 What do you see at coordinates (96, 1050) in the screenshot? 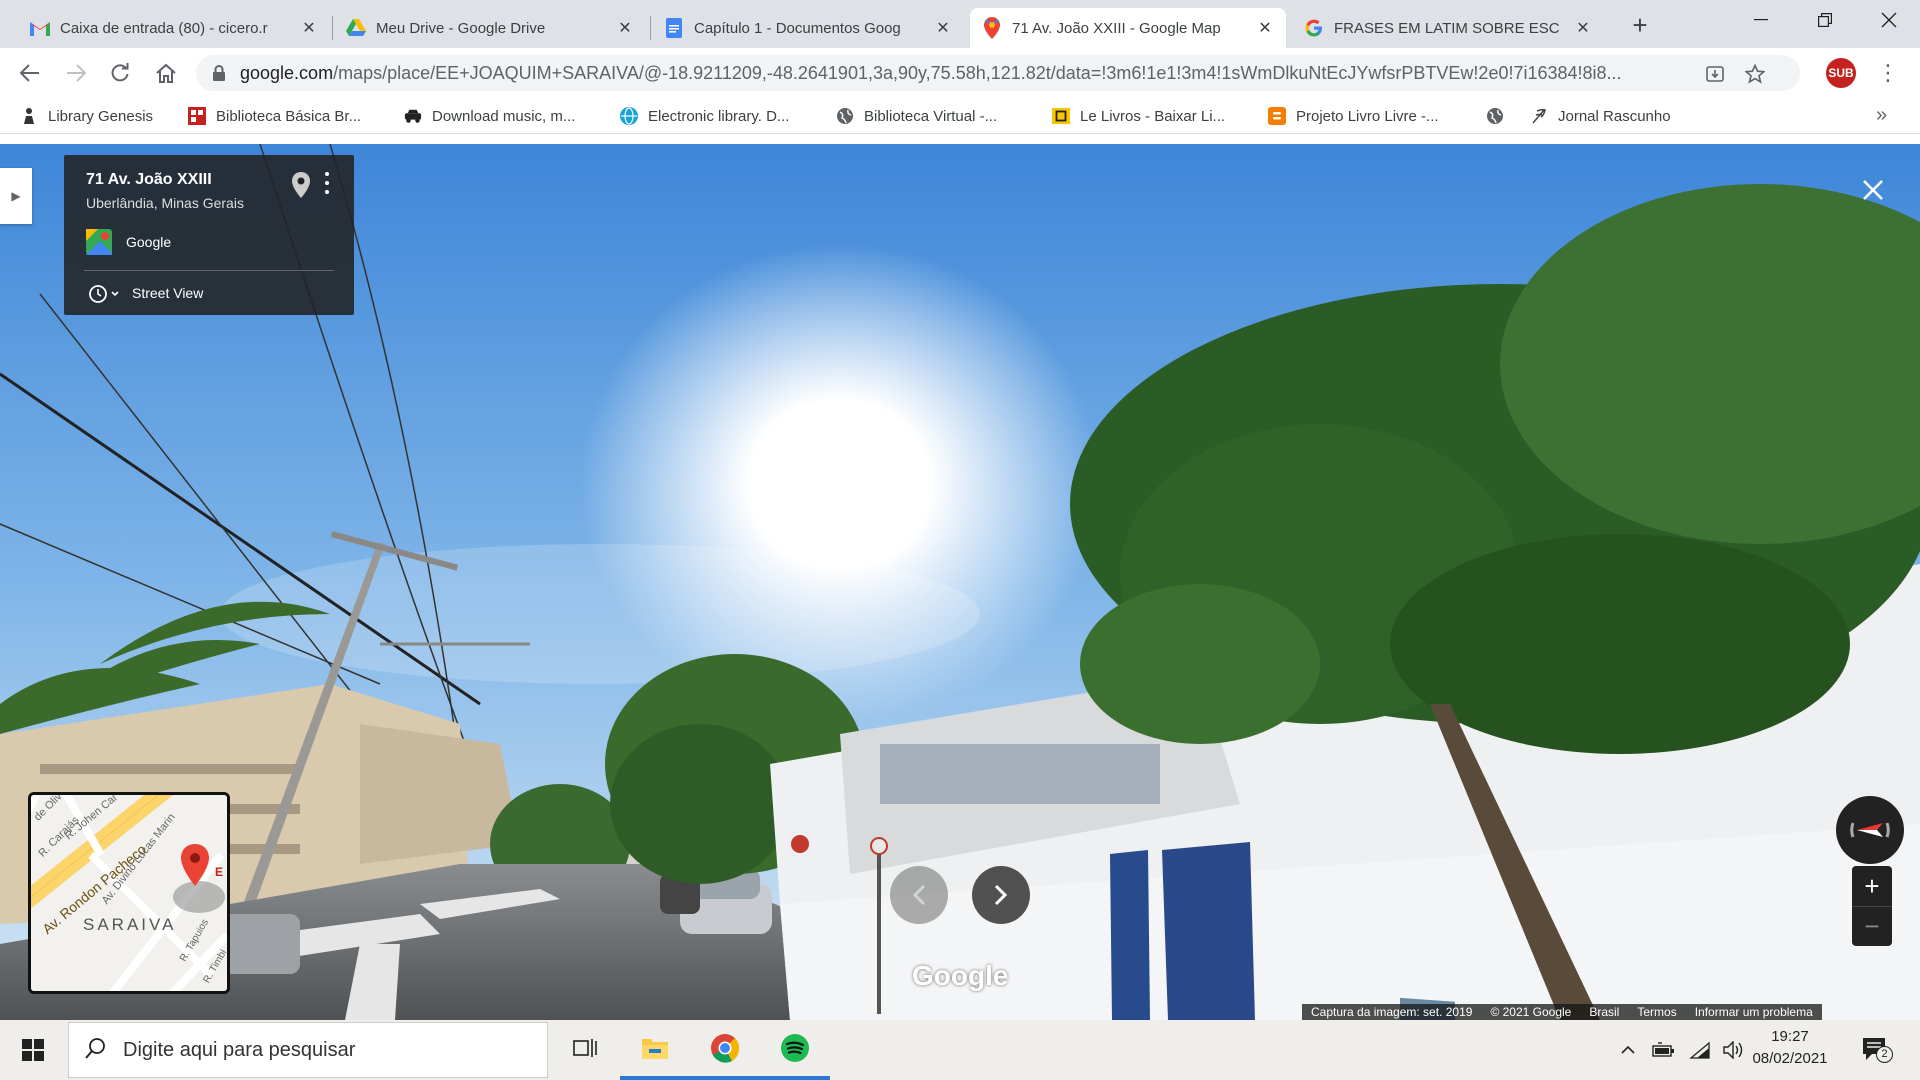
I see `search-icon` at bounding box center [96, 1050].